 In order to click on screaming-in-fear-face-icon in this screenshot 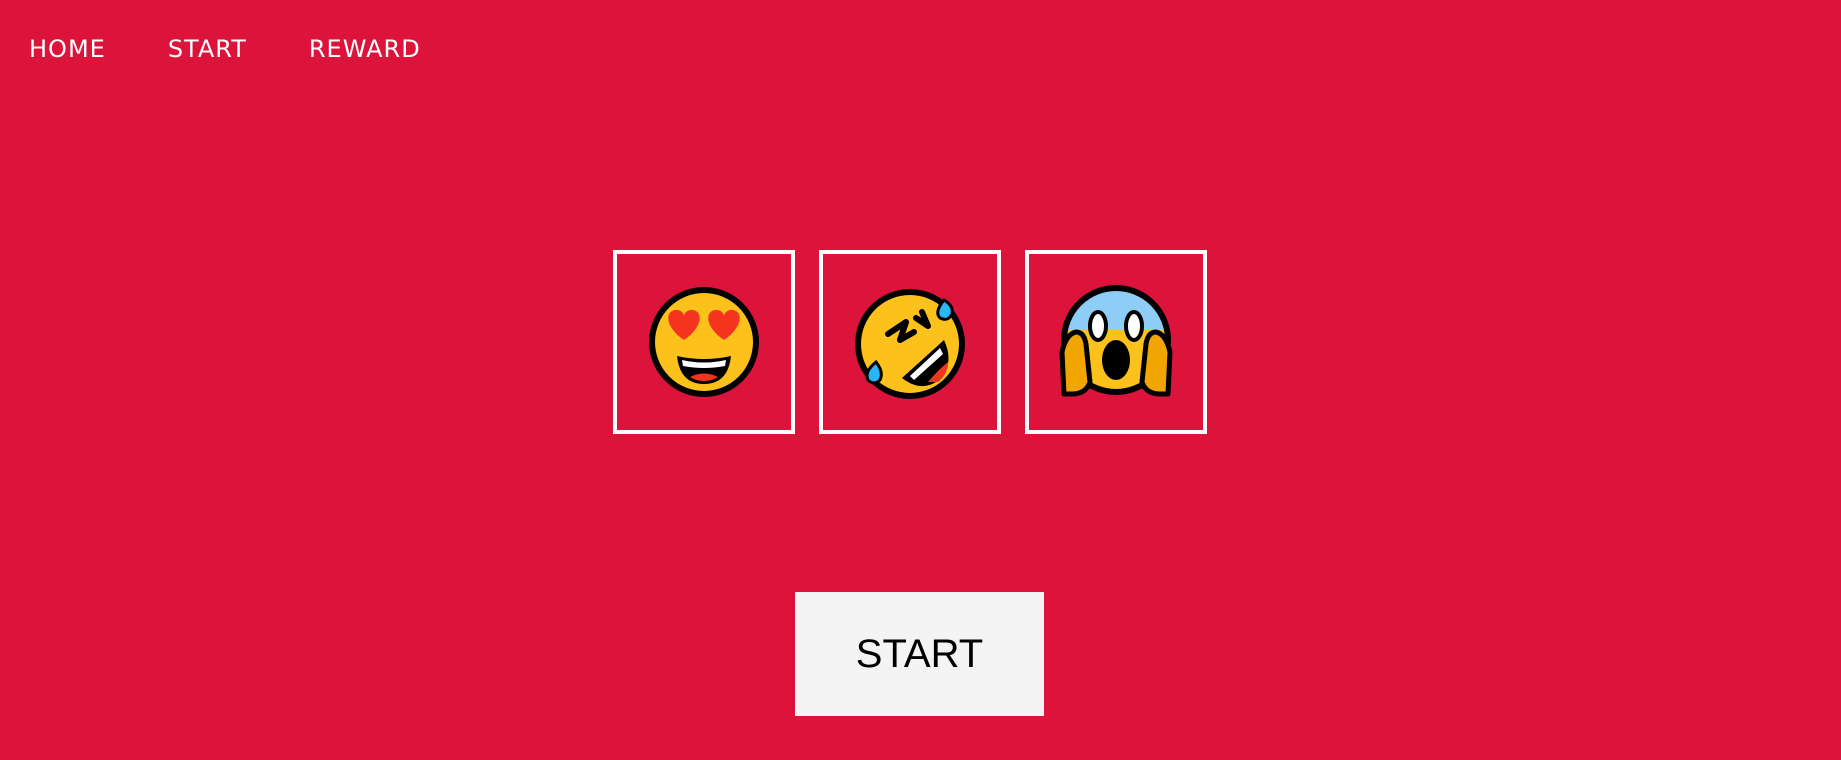, I will do `click(1116, 341)`.